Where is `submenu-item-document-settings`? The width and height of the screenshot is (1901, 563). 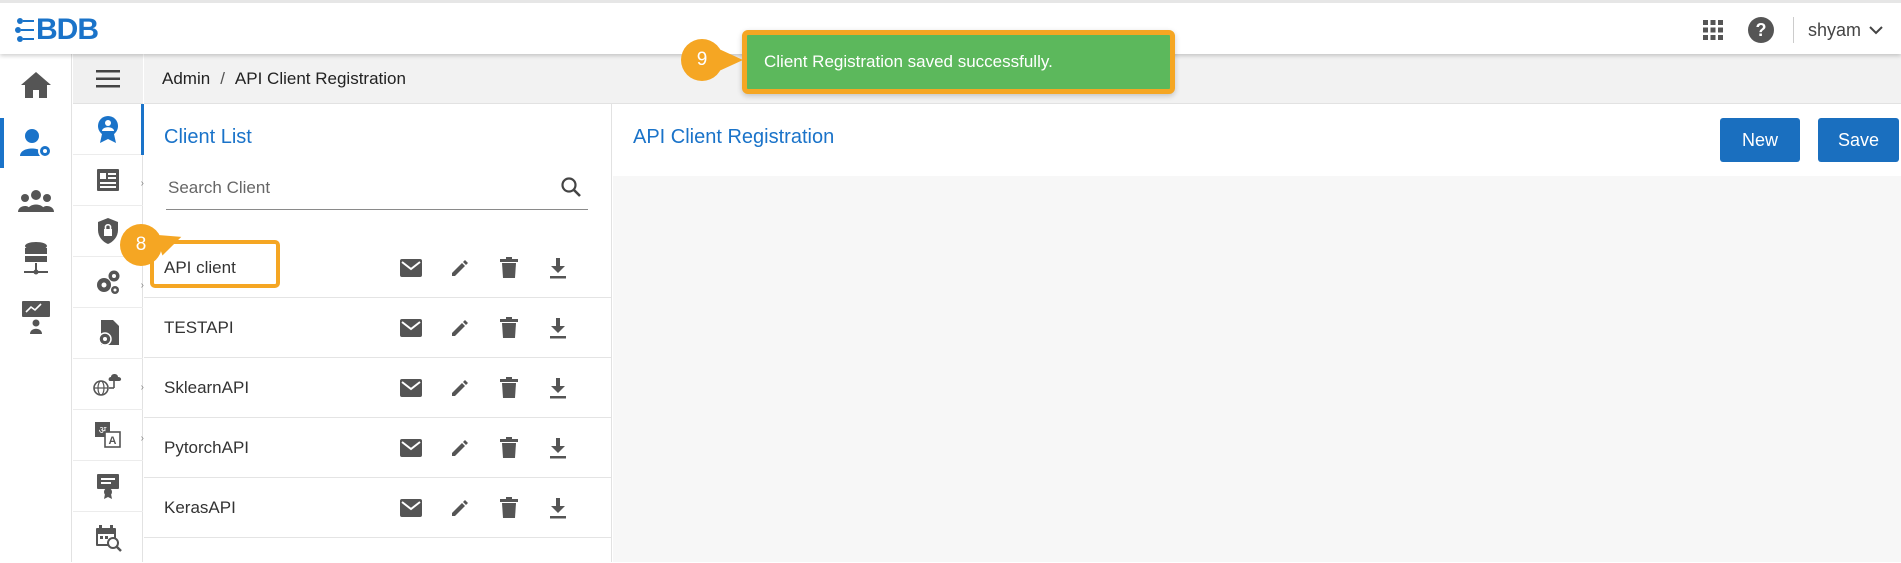
submenu-item-document-settings is located at coordinates (108, 333).